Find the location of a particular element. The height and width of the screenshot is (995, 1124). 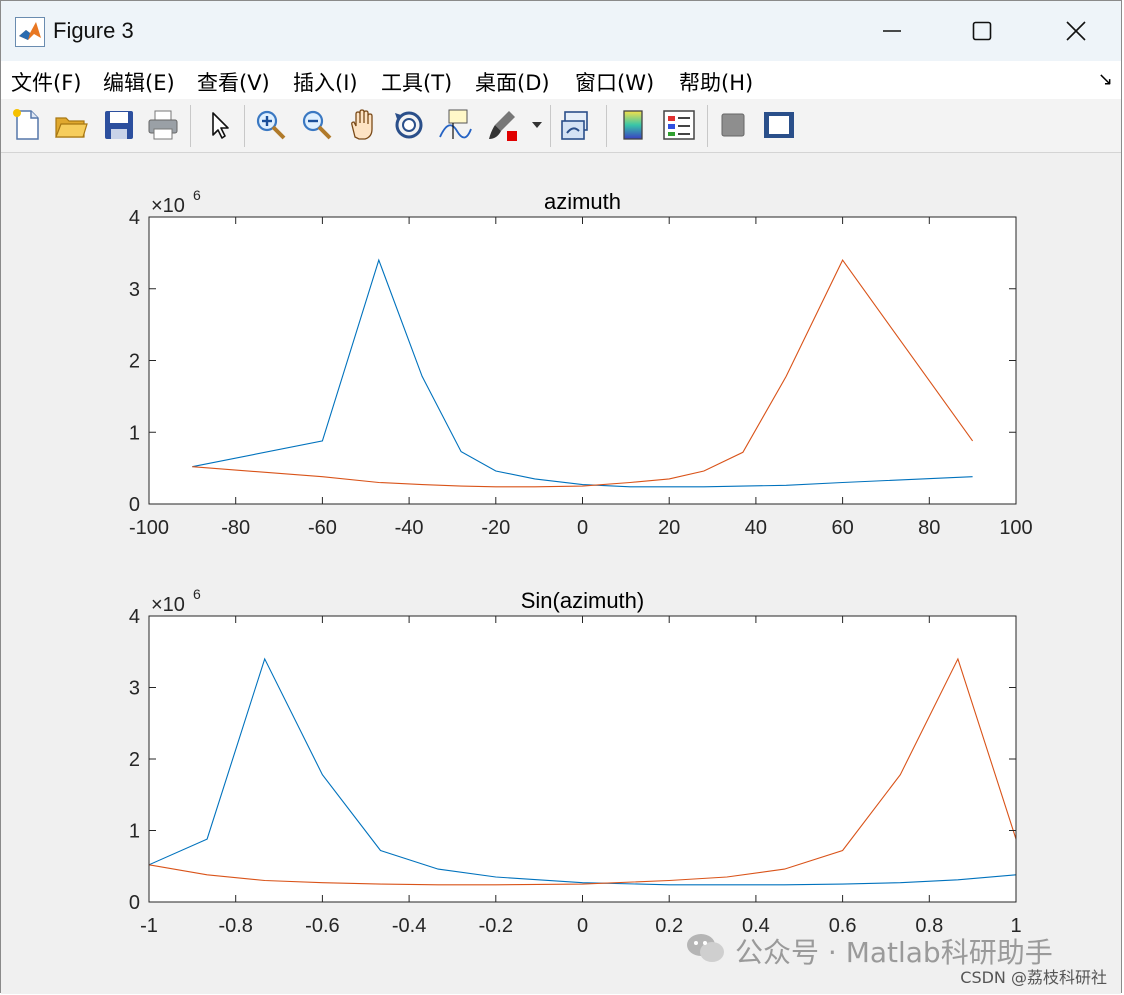

maximize-icon is located at coordinates (982, 31).